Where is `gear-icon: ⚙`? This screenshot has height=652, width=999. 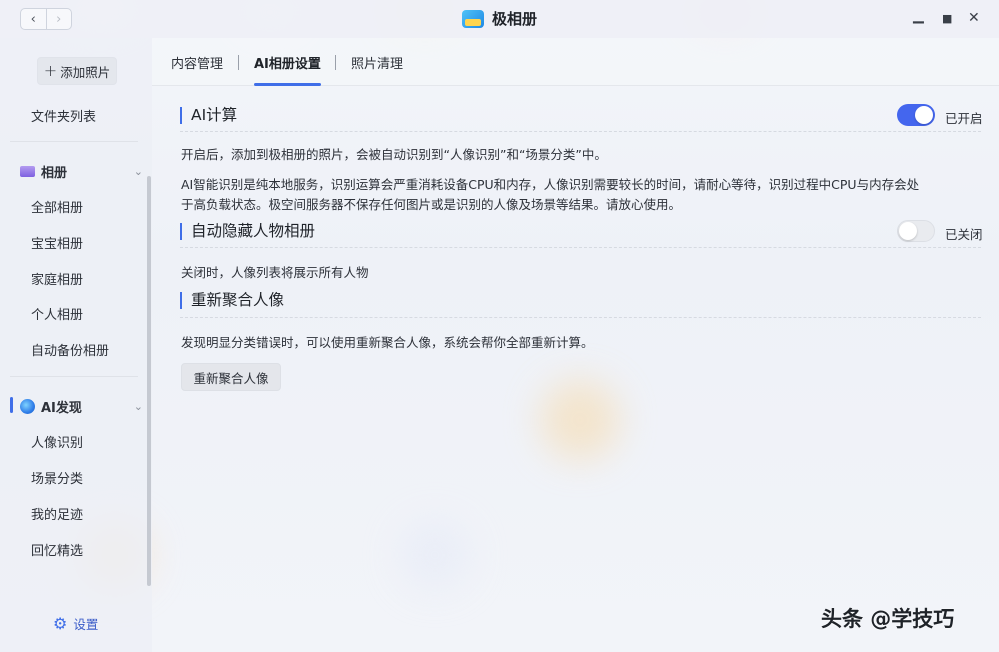 gear-icon: ⚙ is located at coordinates (60, 623).